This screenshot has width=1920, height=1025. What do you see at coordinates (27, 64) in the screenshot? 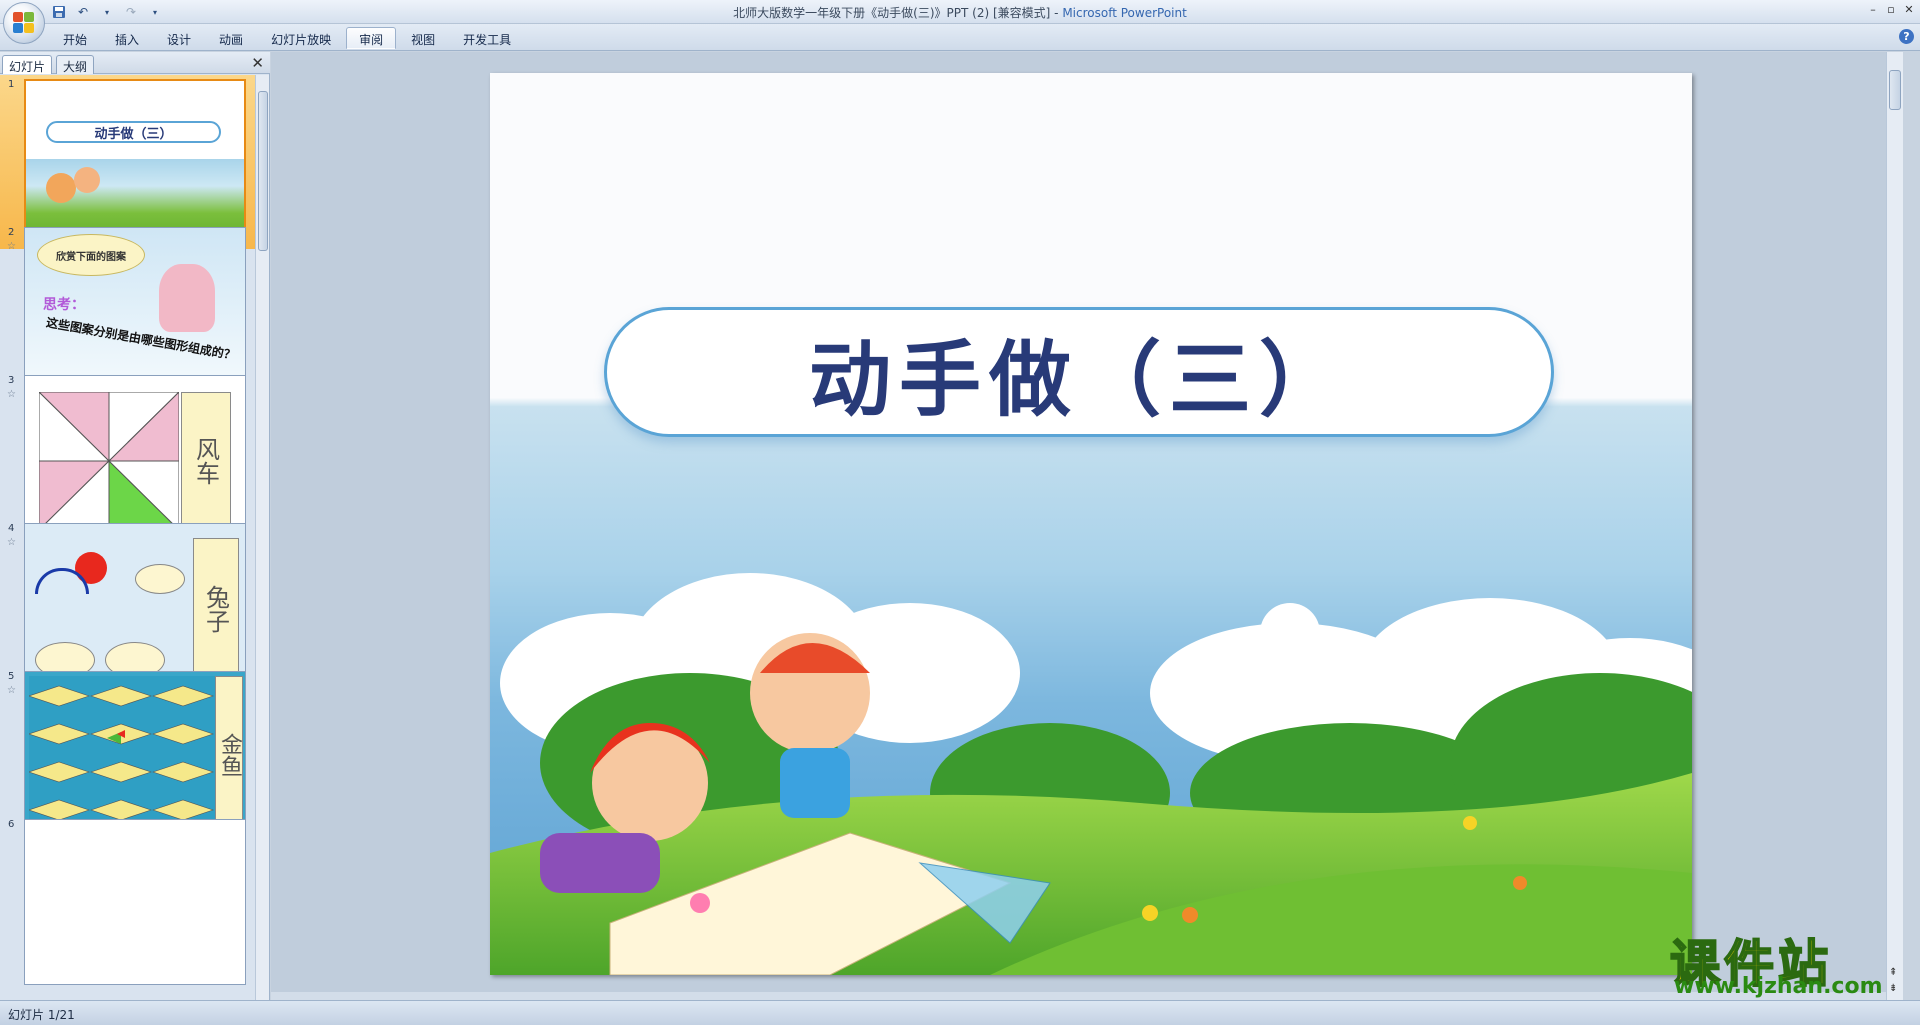
I see `tab-slides: 幻灯片` at bounding box center [27, 64].